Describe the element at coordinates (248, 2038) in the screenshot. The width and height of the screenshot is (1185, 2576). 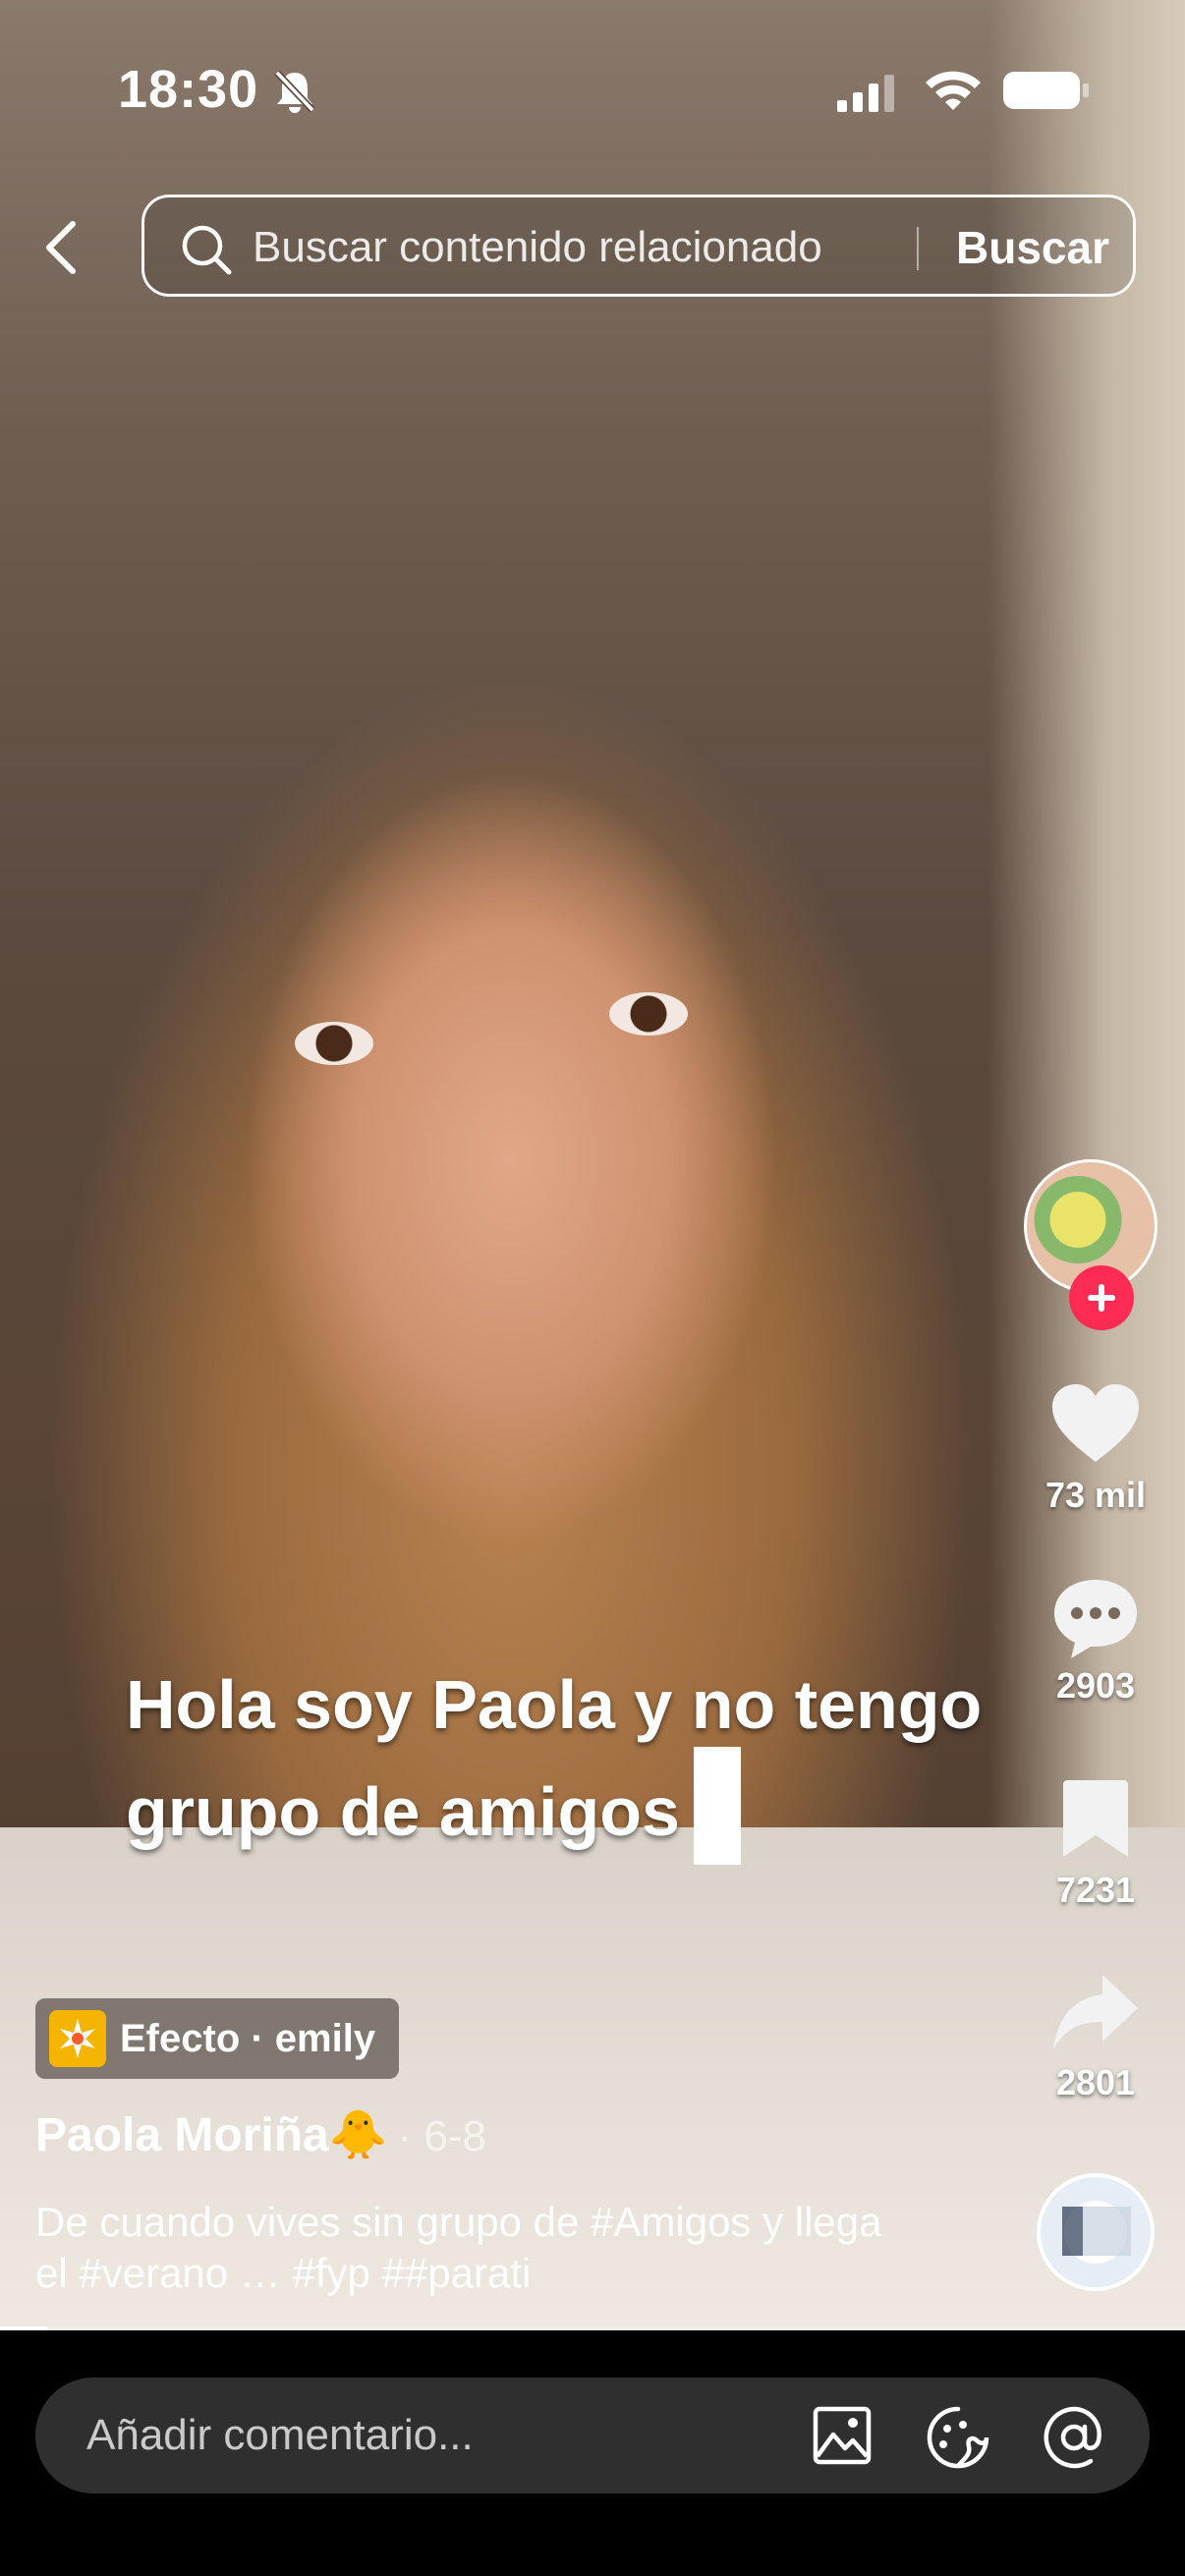
I see `effect-label: Efecto · emily` at that location.